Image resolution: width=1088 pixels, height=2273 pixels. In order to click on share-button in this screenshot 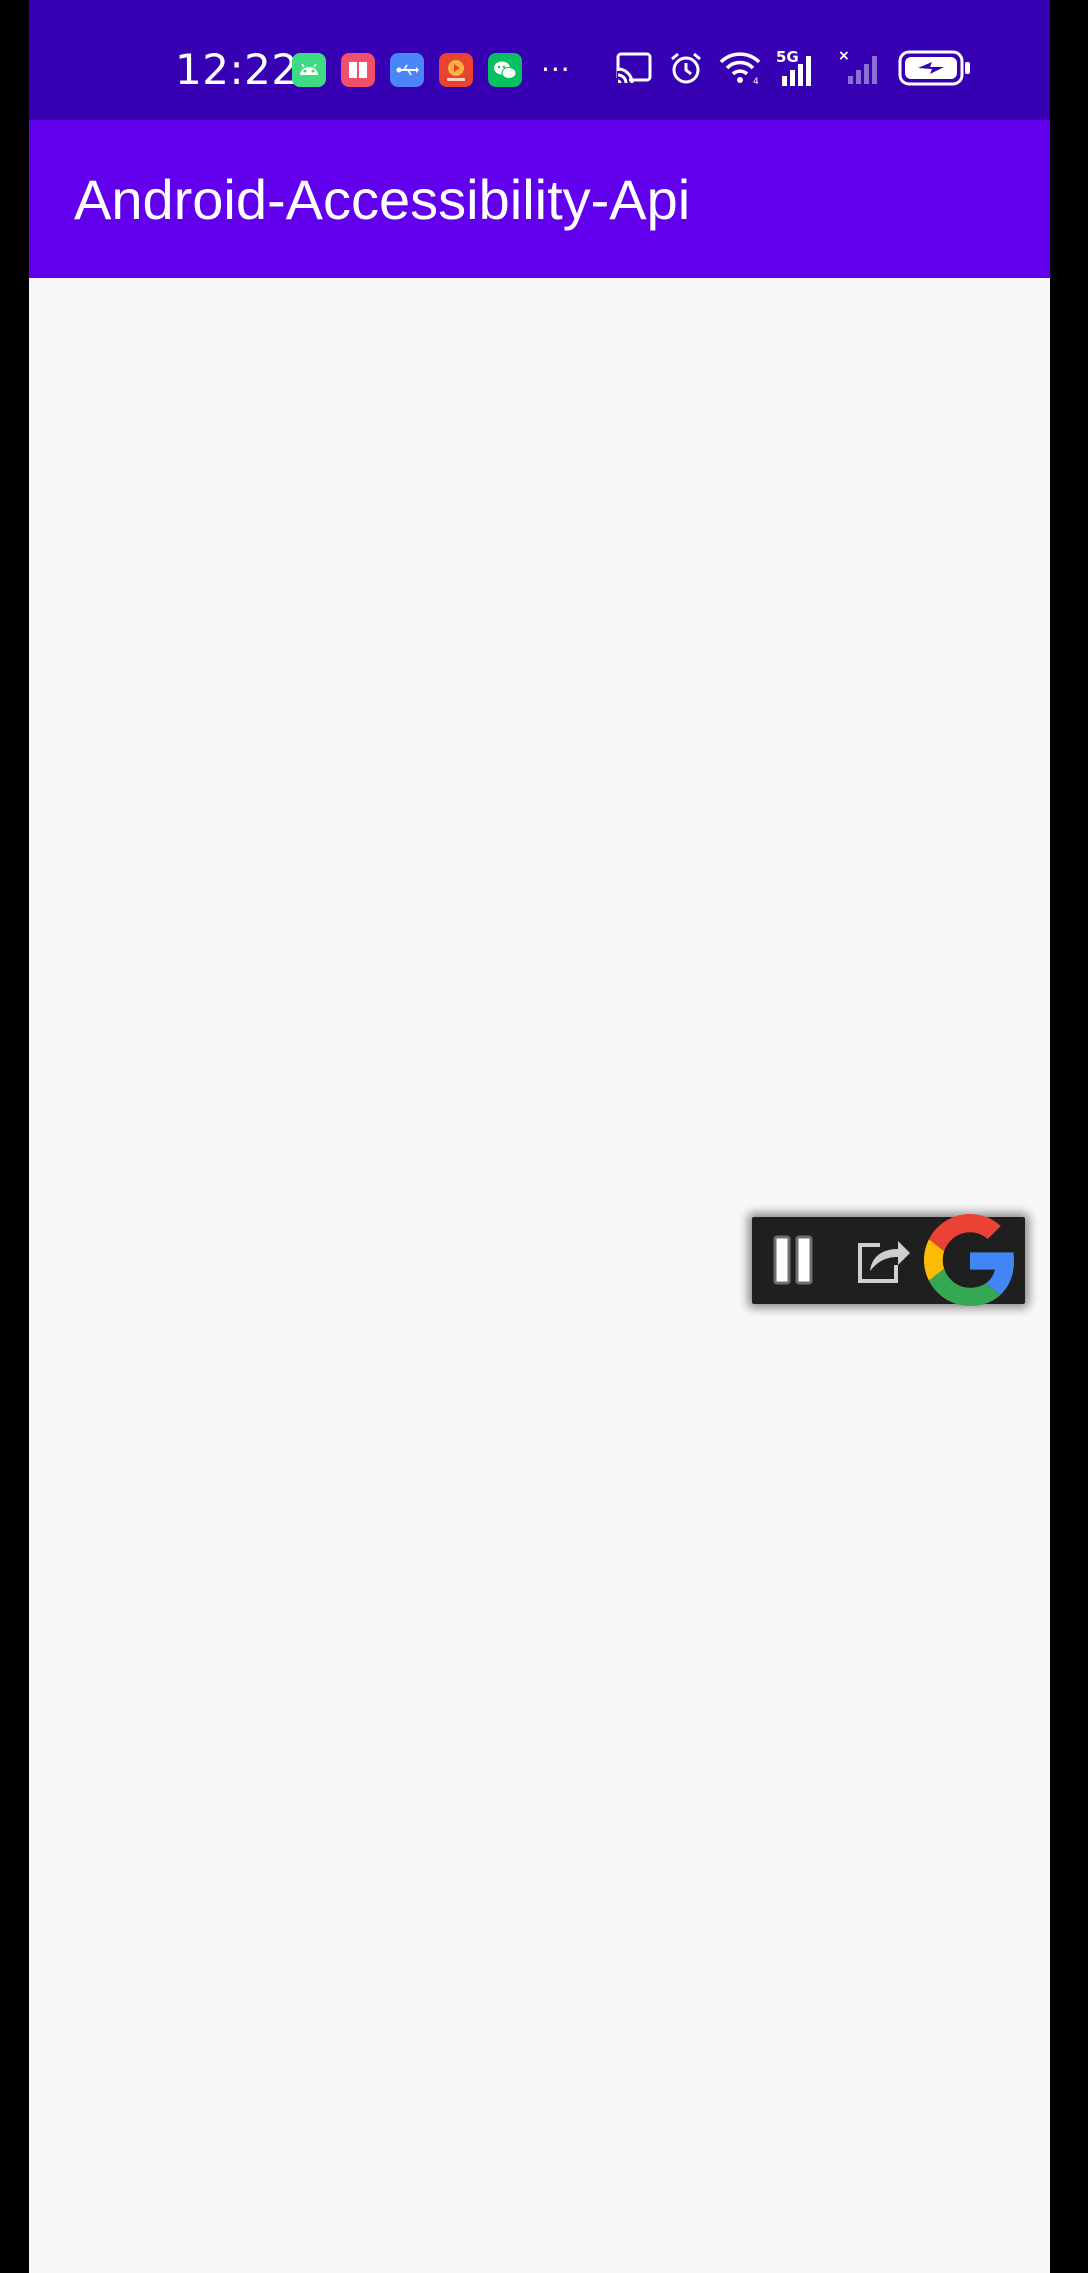, I will do `click(884, 1260)`.